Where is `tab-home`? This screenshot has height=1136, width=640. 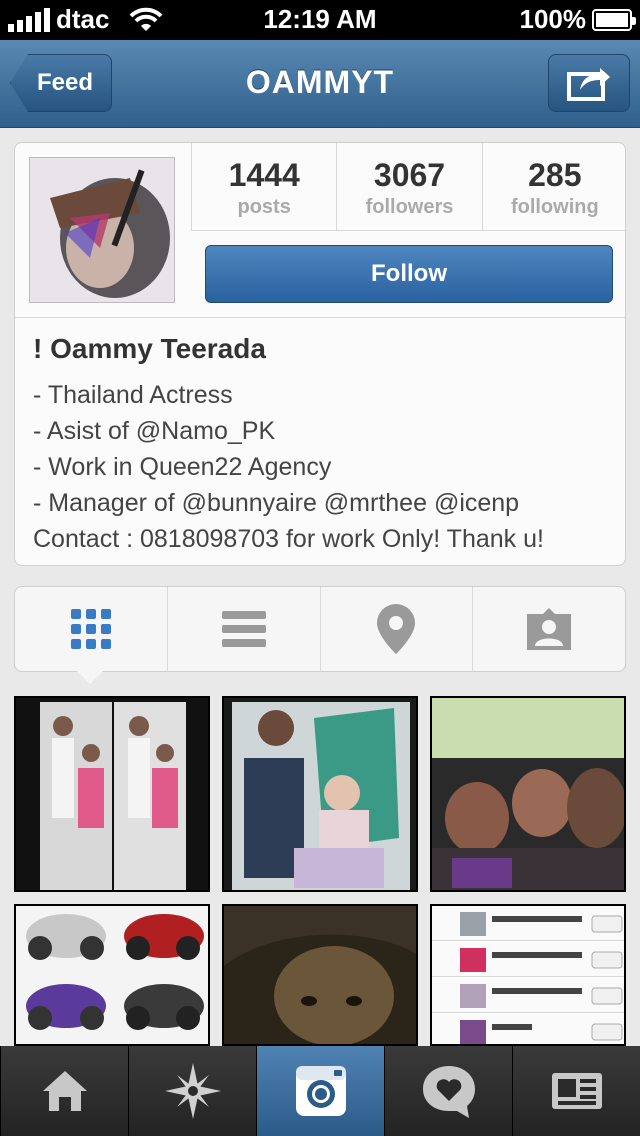 tab-home is located at coordinates (64, 1091).